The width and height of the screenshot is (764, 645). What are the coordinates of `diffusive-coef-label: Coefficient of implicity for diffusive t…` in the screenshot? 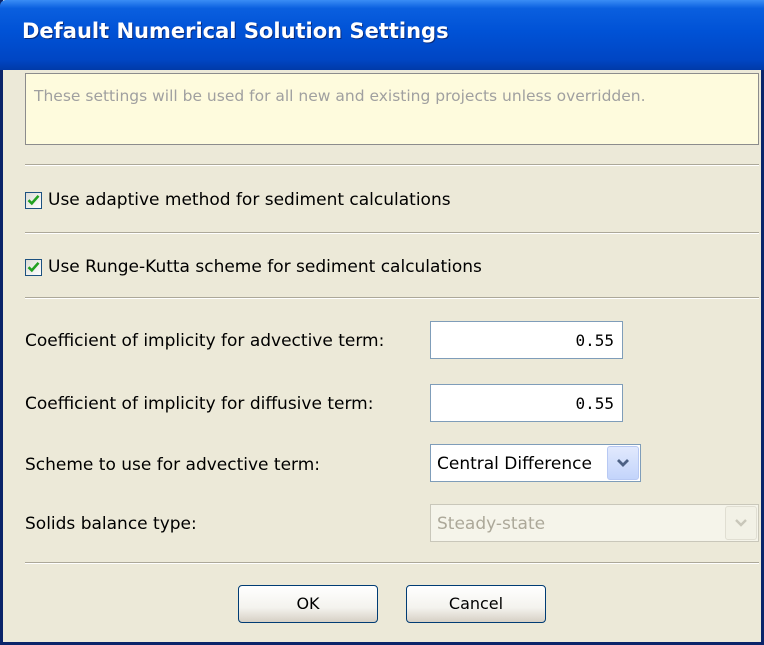 It's located at (199, 404).